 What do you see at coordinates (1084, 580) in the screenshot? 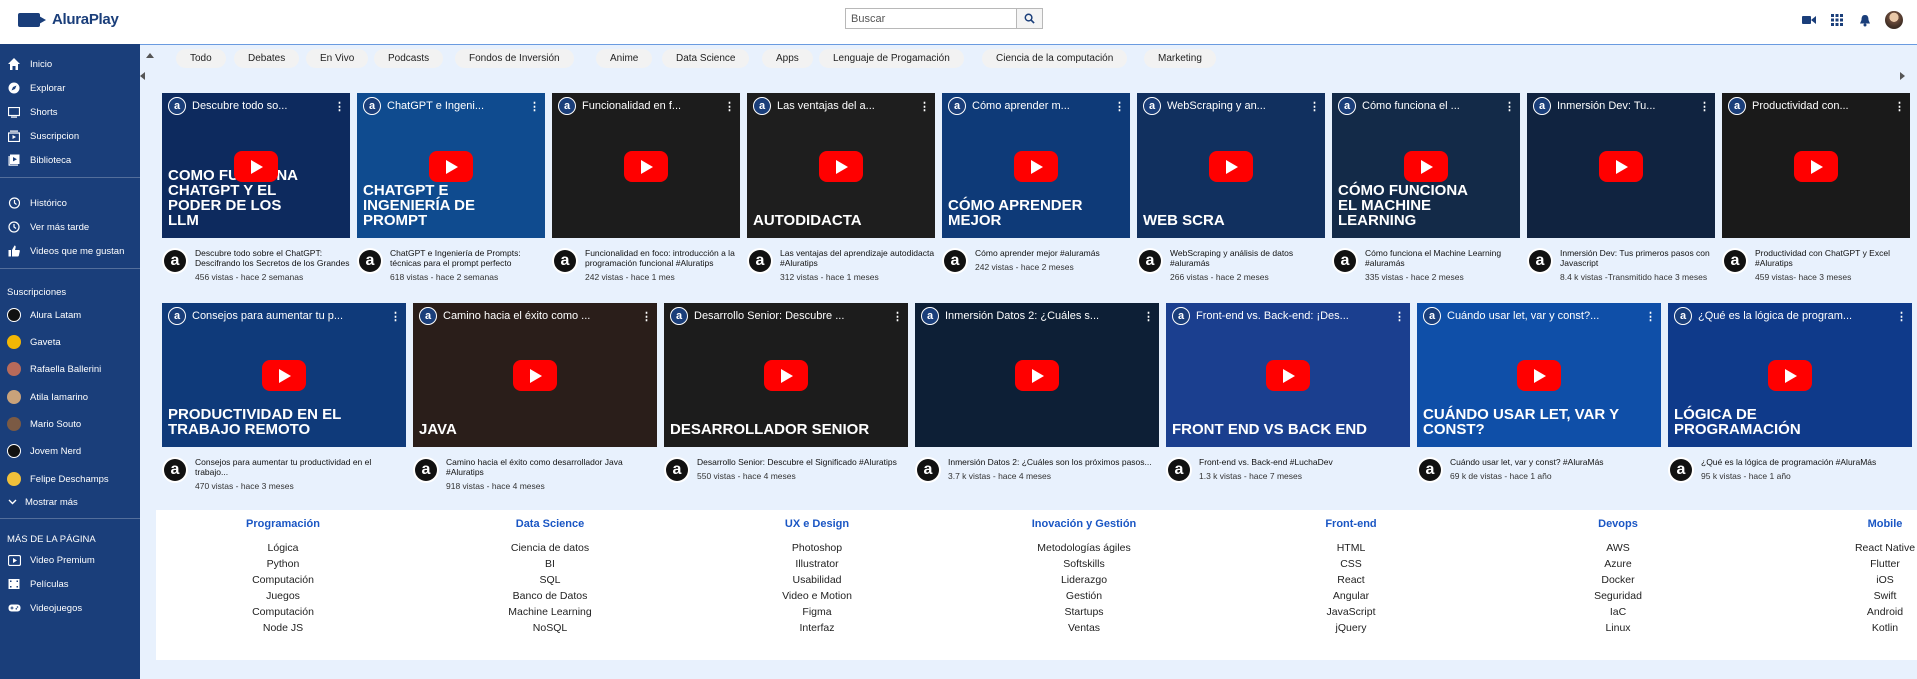
I see `footer-link: Liderazgo` at bounding box center [1084, 580].